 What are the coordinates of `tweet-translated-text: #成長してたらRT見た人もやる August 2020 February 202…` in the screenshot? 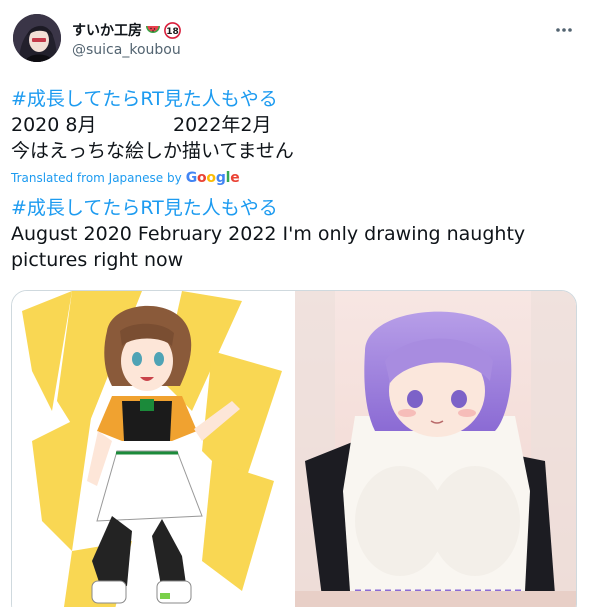 It's located at (294, 234).